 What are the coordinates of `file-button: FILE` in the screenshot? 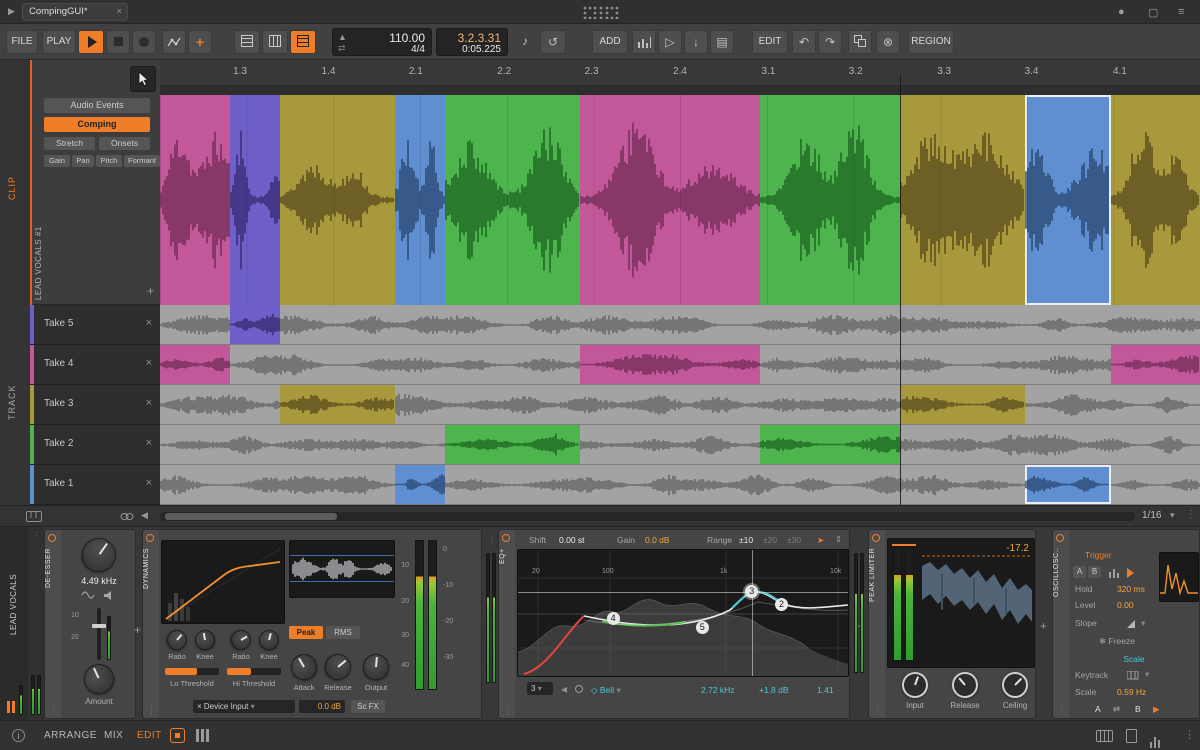 It's located at (22, 42).